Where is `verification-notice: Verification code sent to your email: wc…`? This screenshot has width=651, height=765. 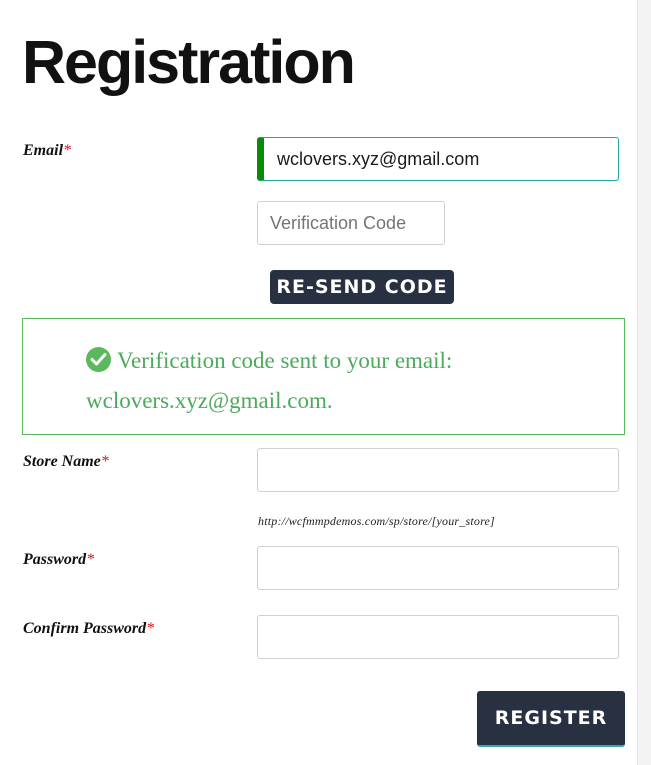 verification-notice: Verification code sent to your email: wc… is located at coordinates (323, 376).